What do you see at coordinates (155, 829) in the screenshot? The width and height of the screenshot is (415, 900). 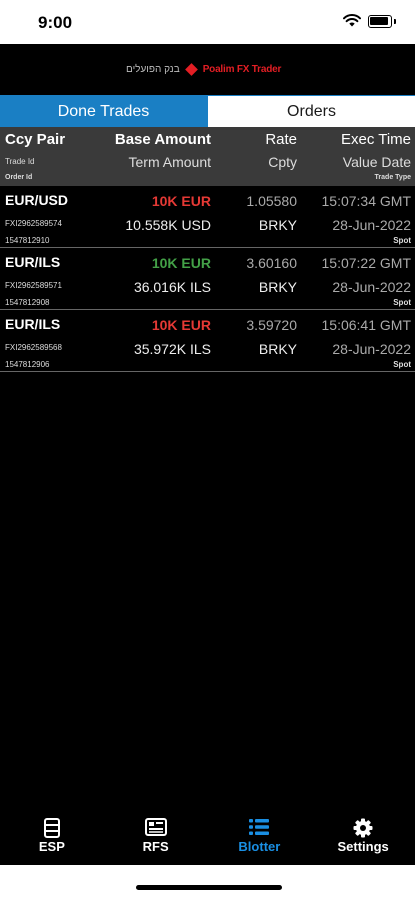 I see `rfs-icon` at bounding box center [155, 829].